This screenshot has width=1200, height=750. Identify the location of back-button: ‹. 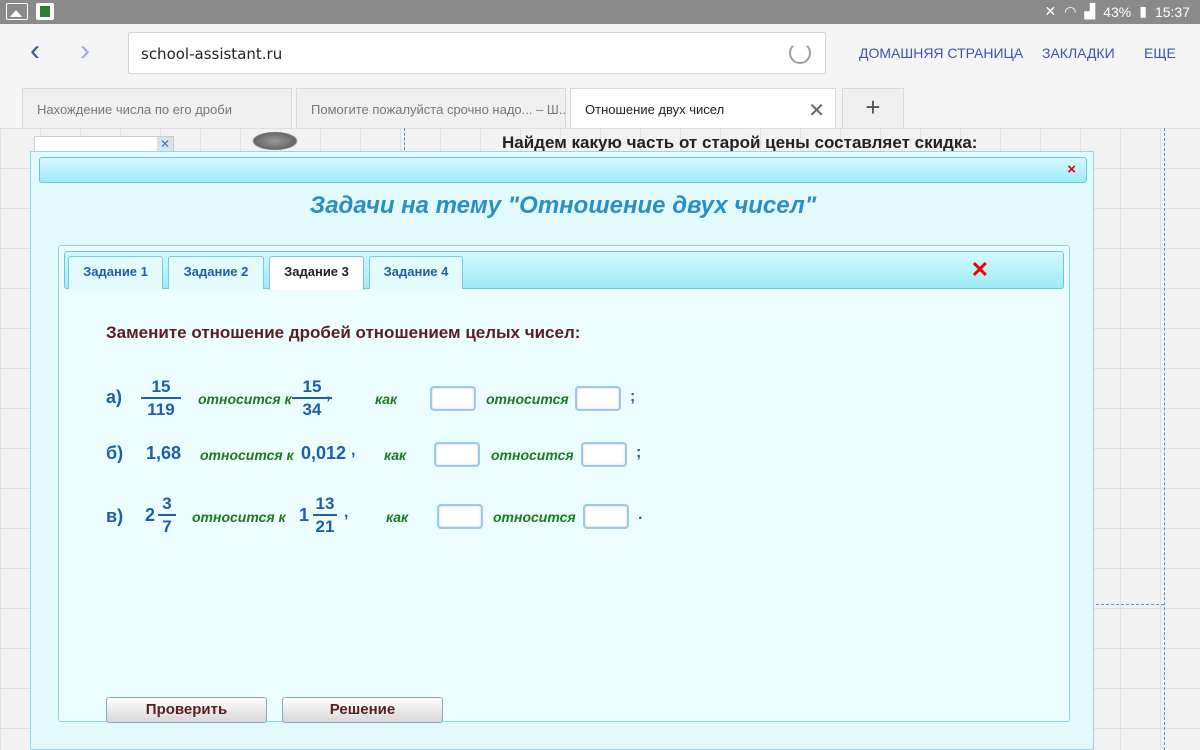
(35, 53).